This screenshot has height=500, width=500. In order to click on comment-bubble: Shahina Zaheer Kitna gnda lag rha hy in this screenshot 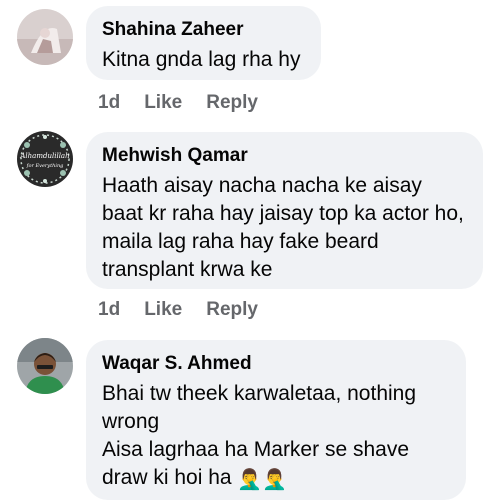, I will do `click(203, 43)`.